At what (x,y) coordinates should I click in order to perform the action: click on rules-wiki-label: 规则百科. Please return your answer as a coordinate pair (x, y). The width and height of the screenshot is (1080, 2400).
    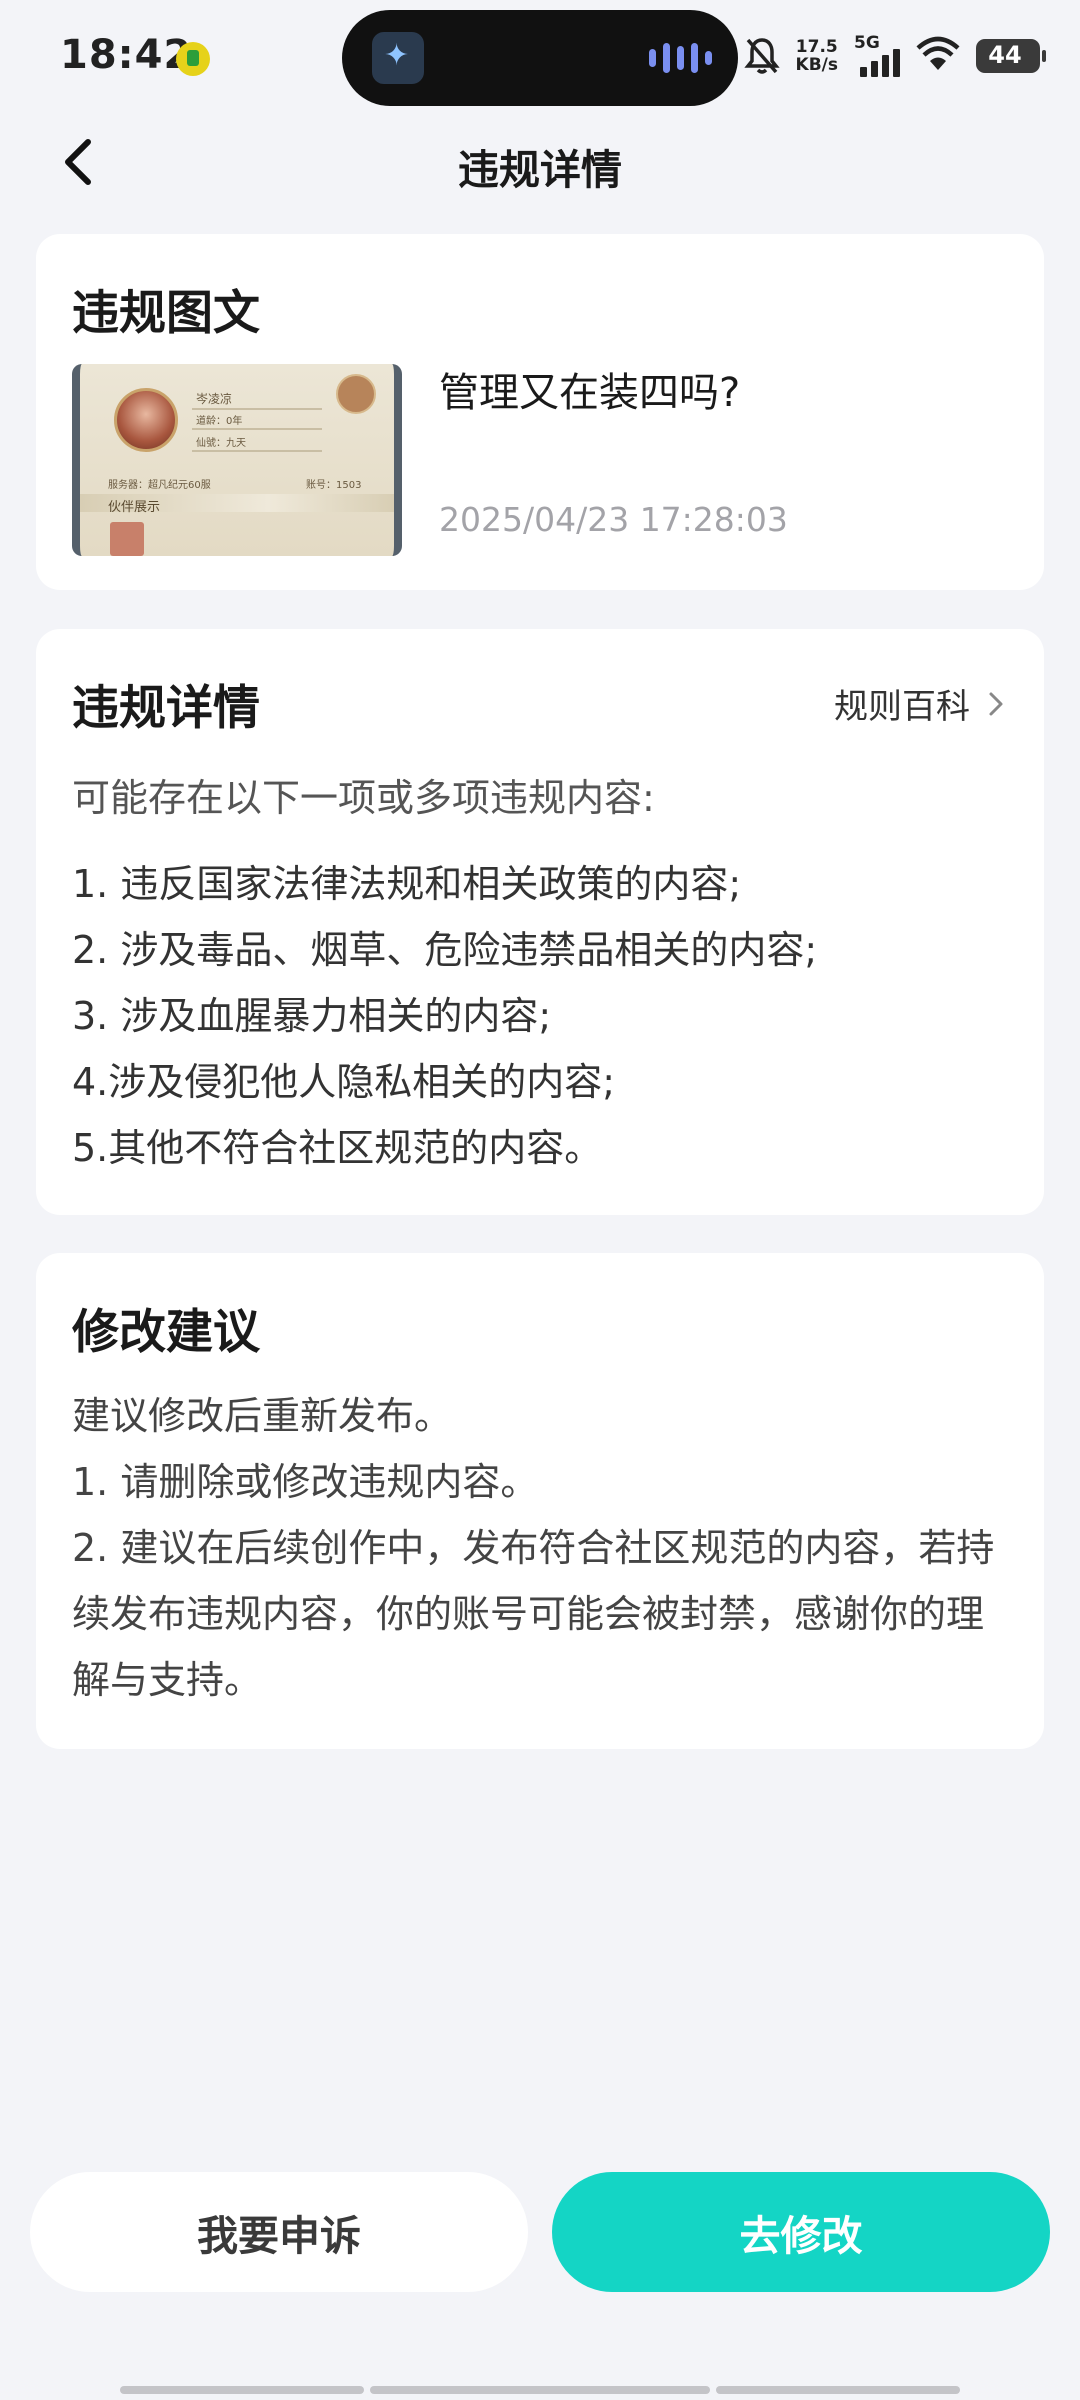
    Looking at the image, I should click on (902, 707).